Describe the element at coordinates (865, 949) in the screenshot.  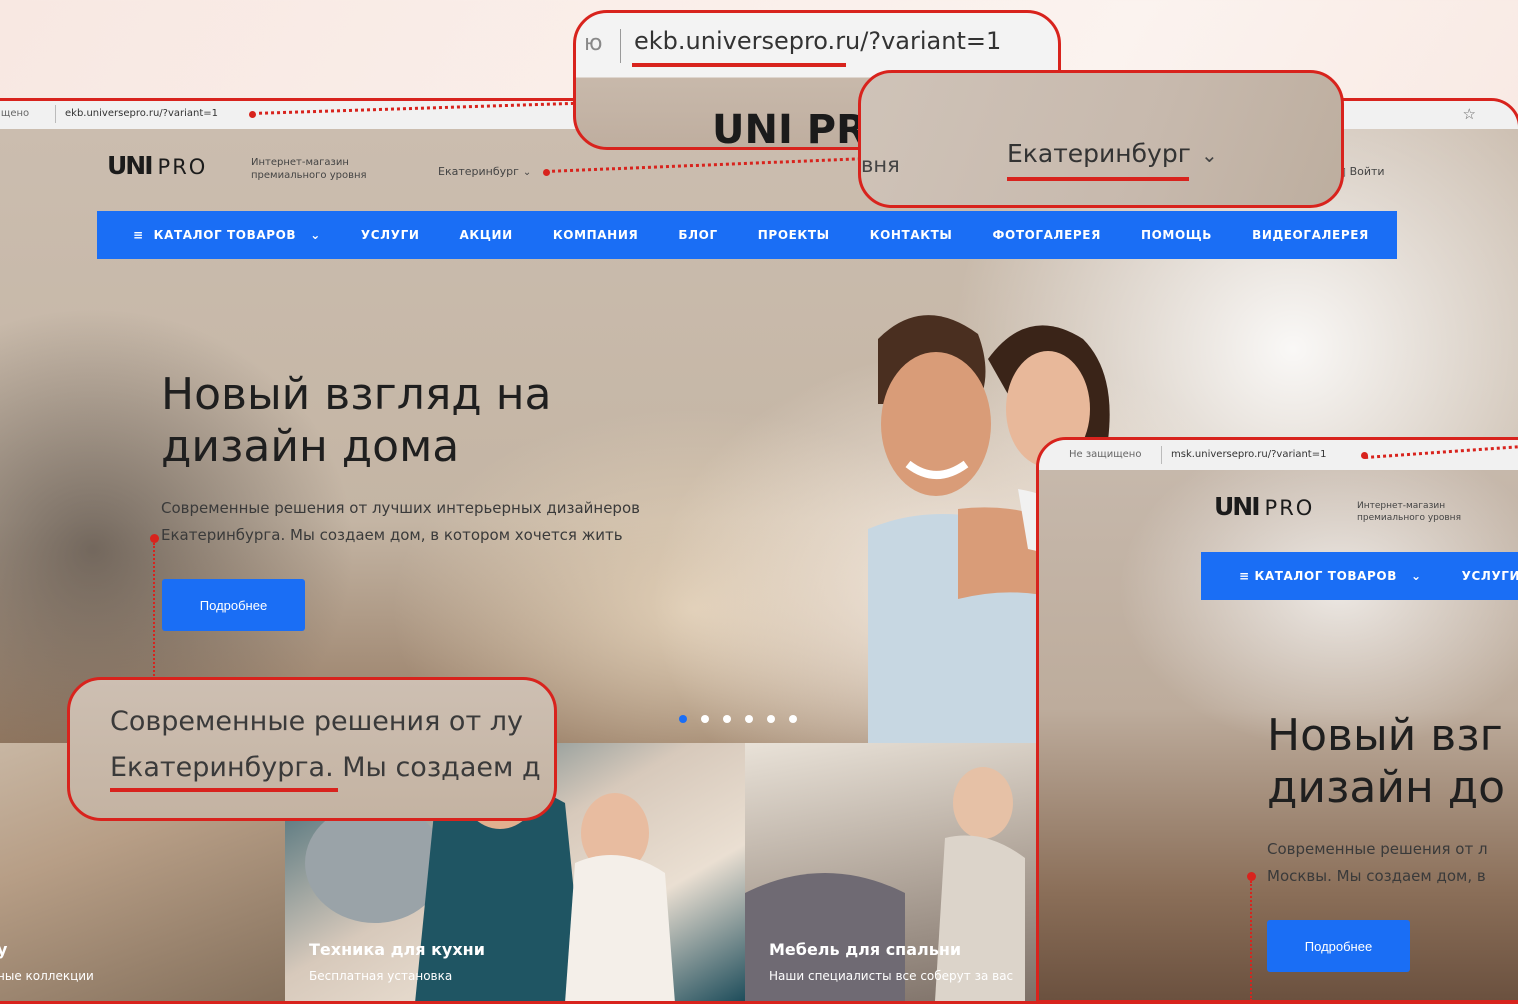
I see `tile-title: Мебель для спальни` at that location.